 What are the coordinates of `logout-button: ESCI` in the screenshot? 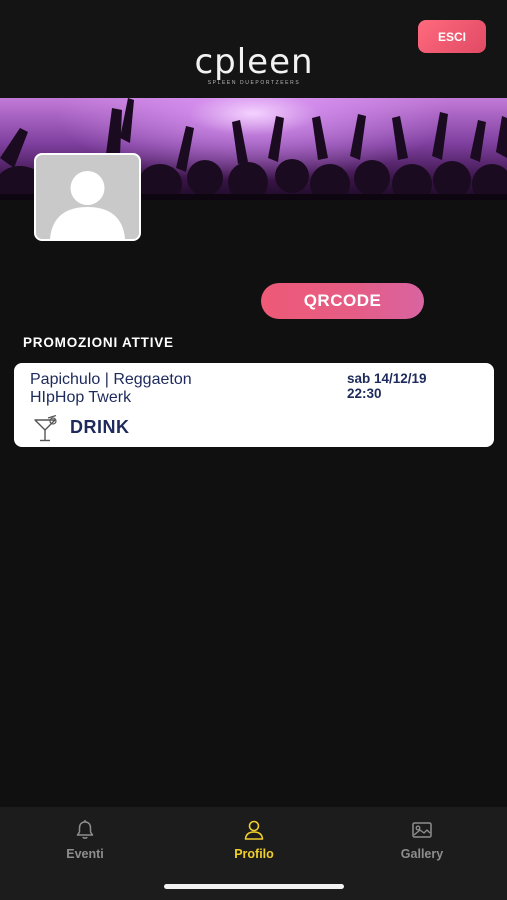 It's located at (452, 36).